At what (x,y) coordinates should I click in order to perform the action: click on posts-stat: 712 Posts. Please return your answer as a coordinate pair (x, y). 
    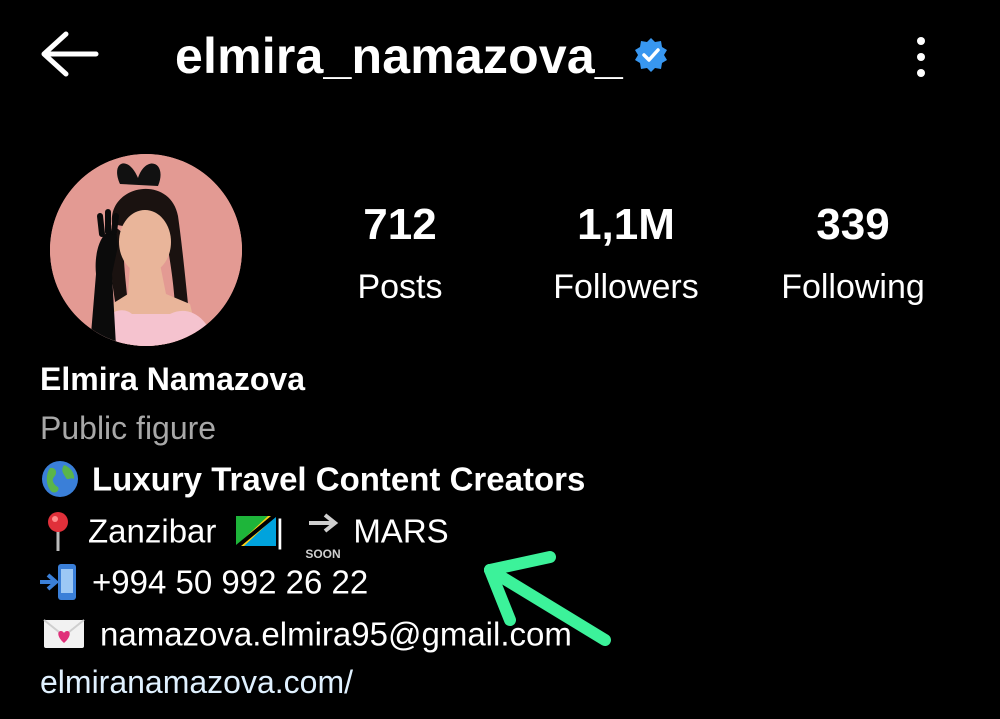
    Looking at the image, I should click on (400, 254).